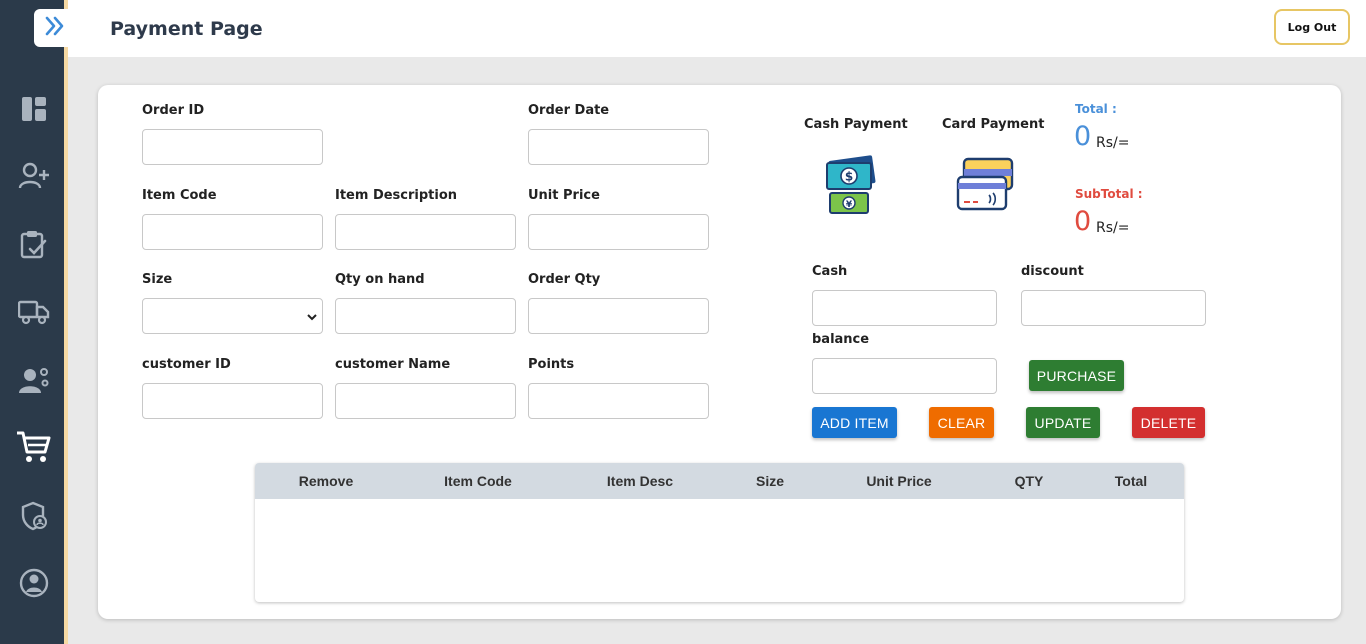 The height and width of the screenshot is (644, 1366). I want to click on subtotal-unit: Rs/=, so click(1113, 228).